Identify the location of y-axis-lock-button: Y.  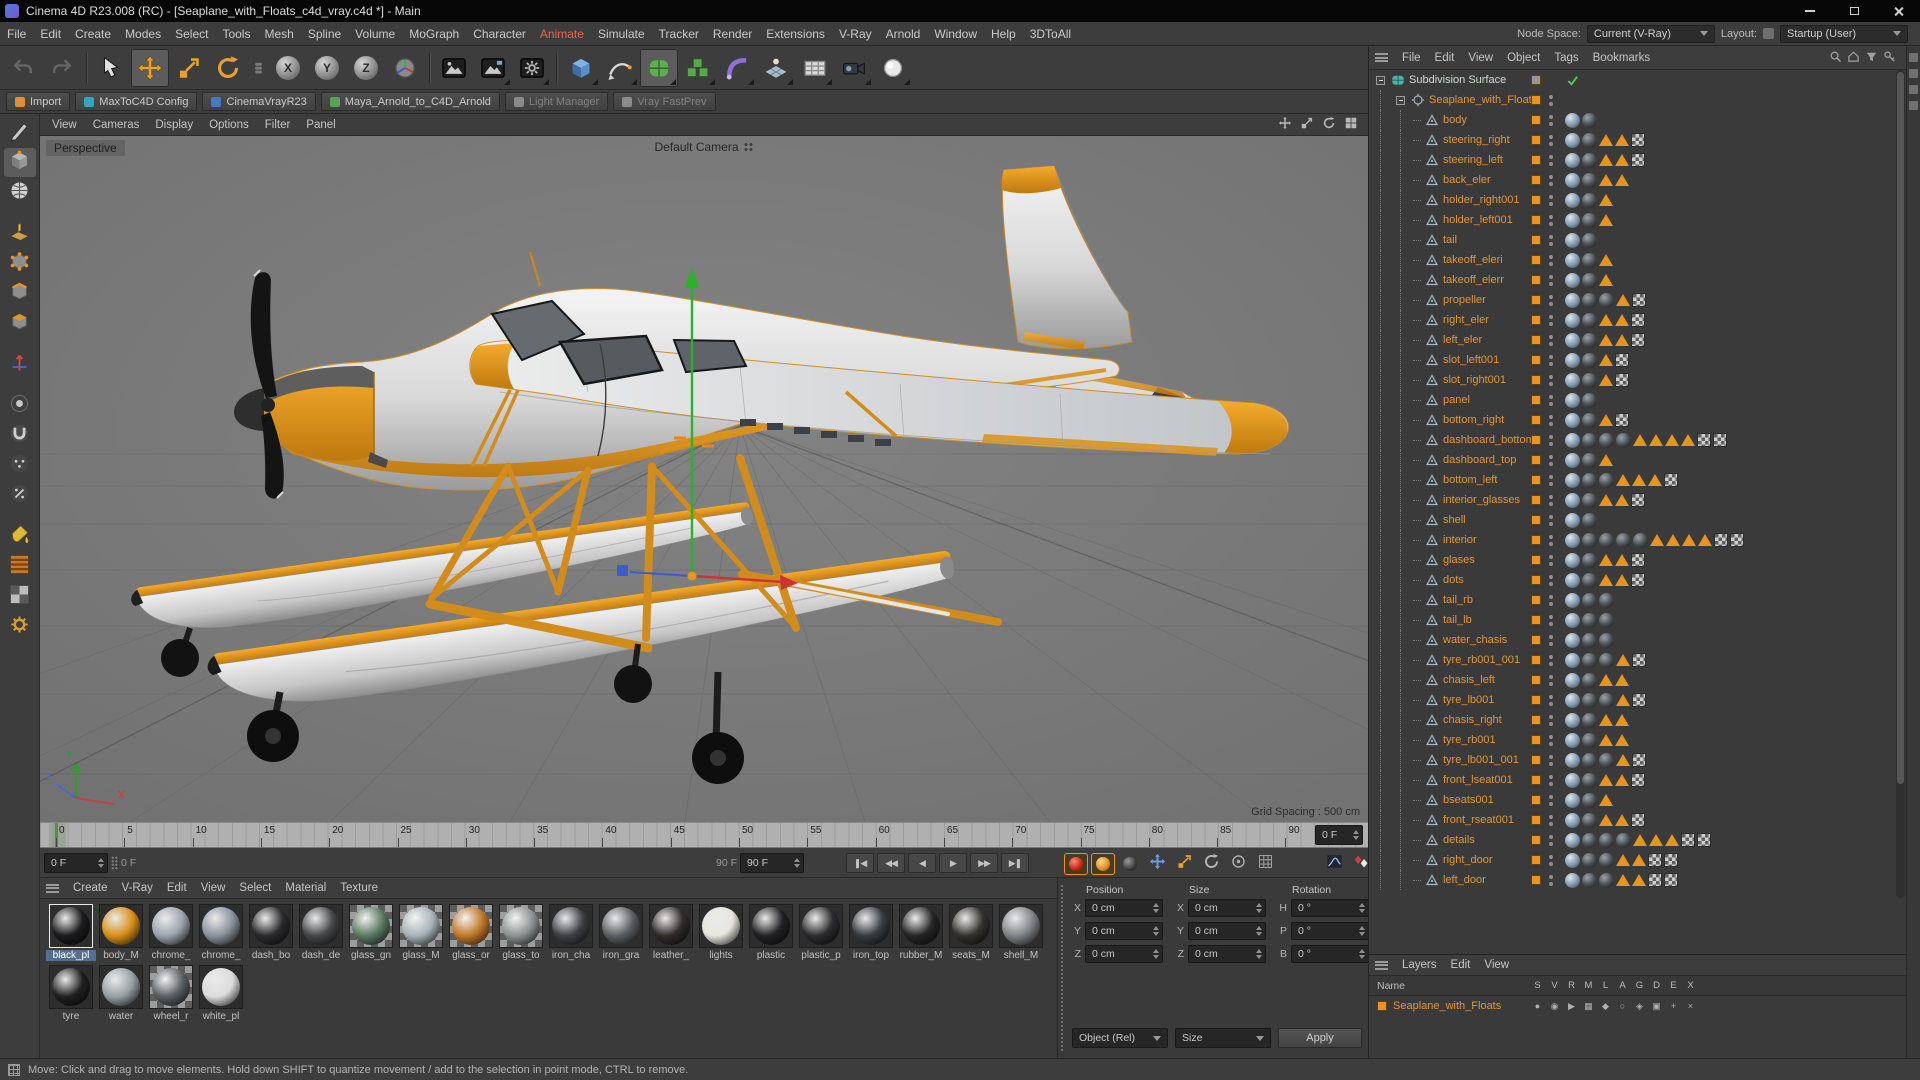
(327, 68).